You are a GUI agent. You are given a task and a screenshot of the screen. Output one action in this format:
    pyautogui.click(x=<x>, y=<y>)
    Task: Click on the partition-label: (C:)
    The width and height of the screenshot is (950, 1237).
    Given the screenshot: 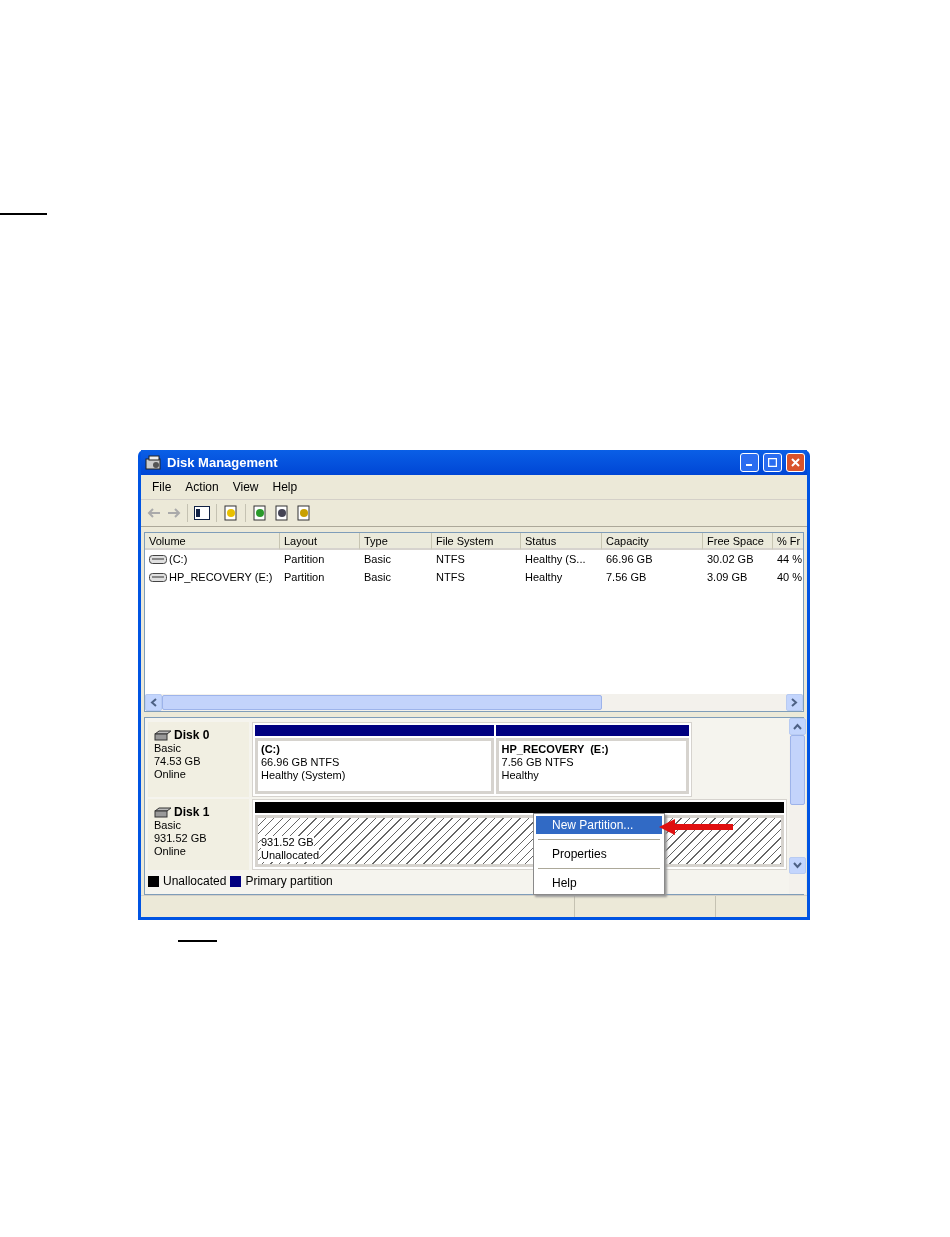 What is the action you would take?
    pyautogui.click(x=270, y=749)
    